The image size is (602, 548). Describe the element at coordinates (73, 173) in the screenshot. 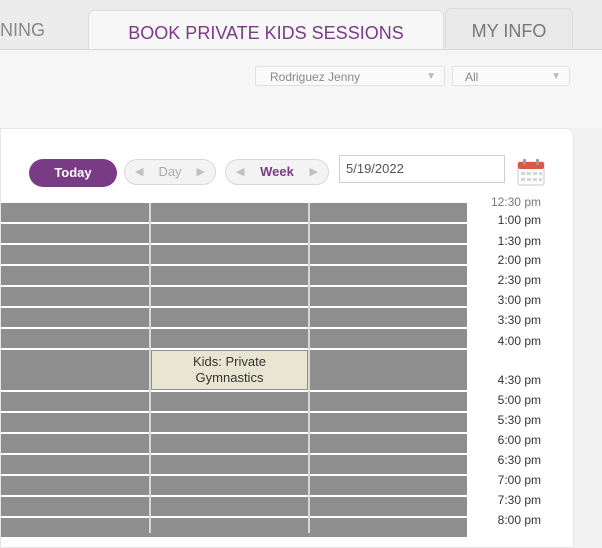

I see `today-button: Today` at that location.